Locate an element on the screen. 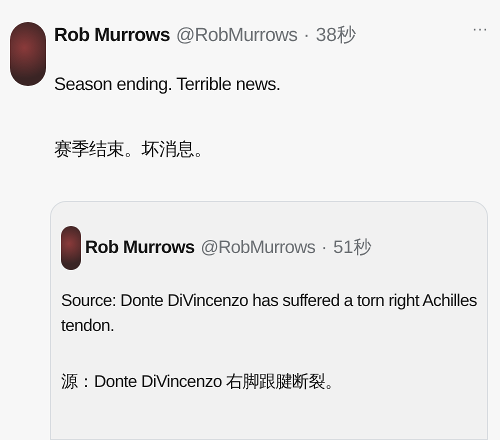  tweet-text: 赛季结束。坏消息。 is located at coordinates (133, 149).